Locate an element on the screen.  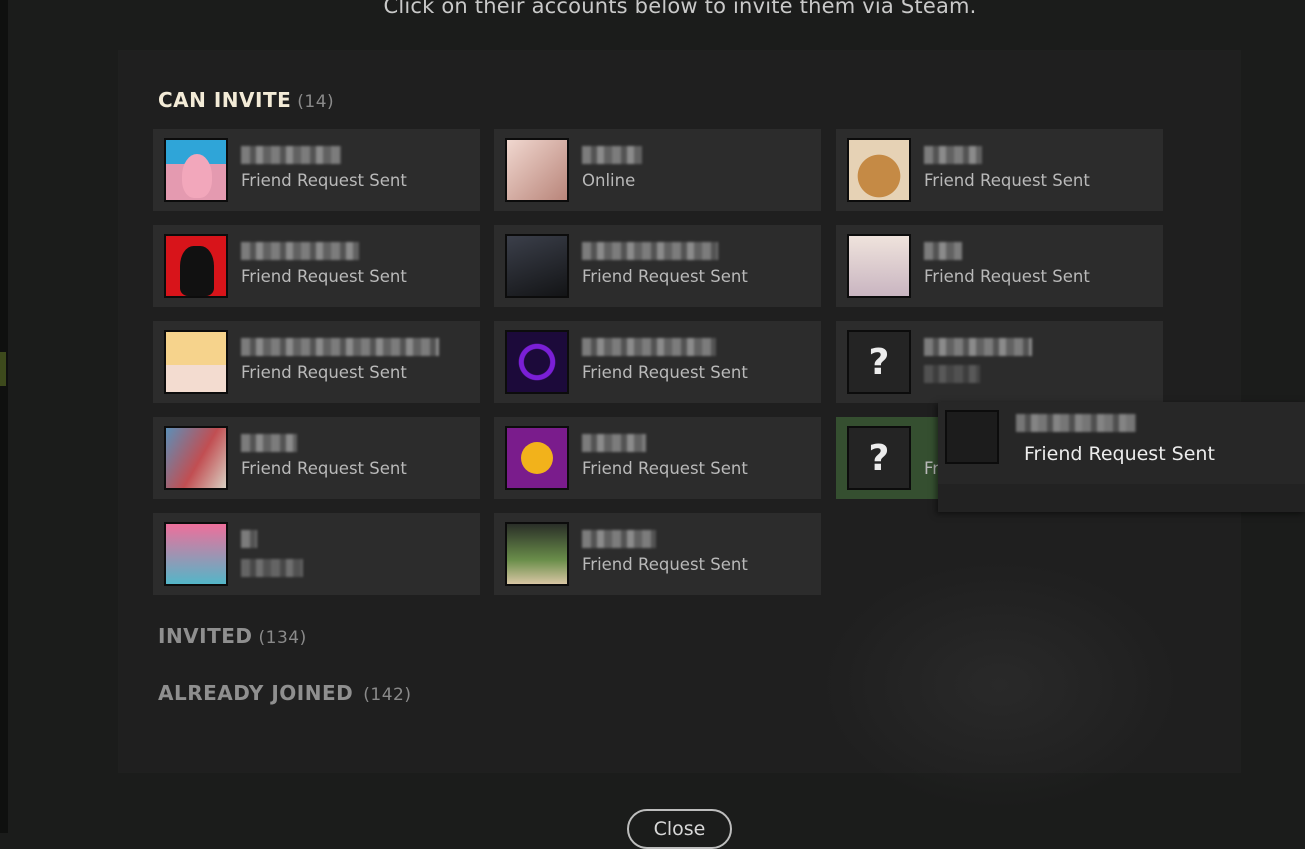
section-can-invite: CAN INVITE (14) is located at coordinates (246, 100).